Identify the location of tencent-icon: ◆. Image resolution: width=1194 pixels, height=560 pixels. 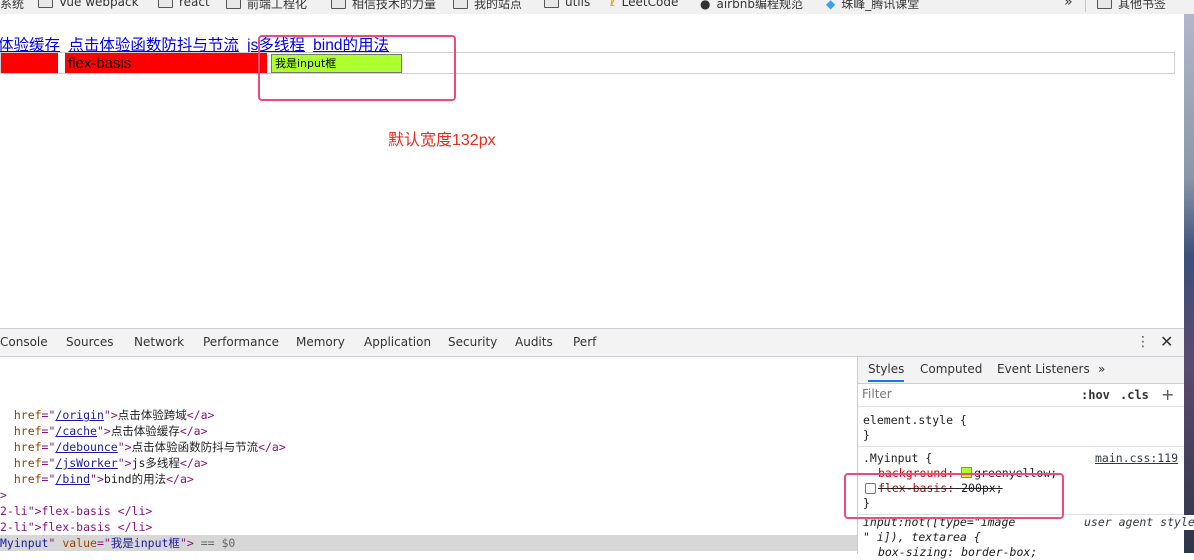
(831, 5).